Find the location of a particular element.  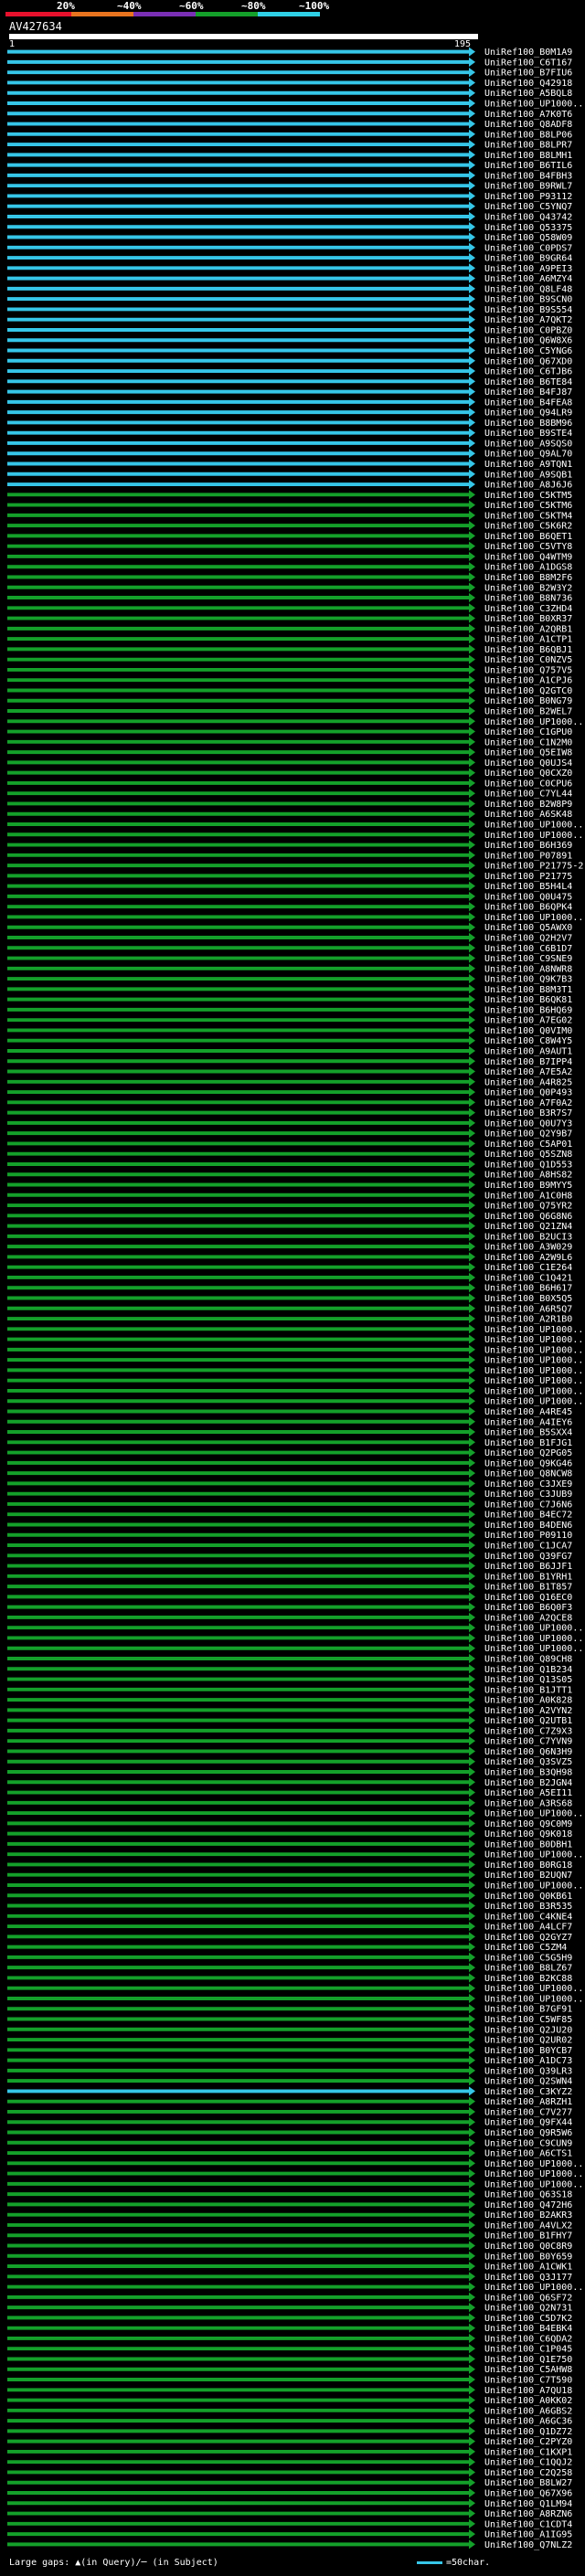

hit-row: UniRef100_C5G5H9 is located at coordinates (289, 1958).